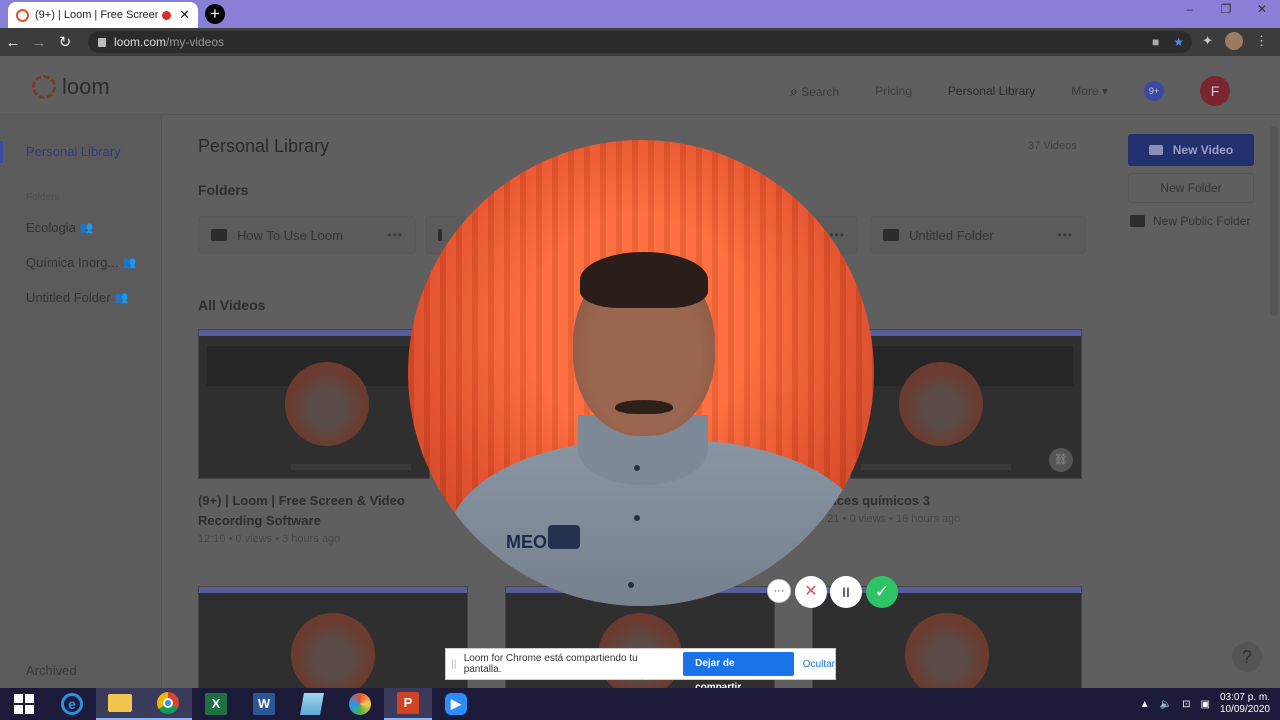 The width and height of the screenshot is (1280, 720). Describe the element at coordinates (307, 235) in the screenshot. I see `folder-card-how-to-use-loom: How To Use Loom •••` at that location.